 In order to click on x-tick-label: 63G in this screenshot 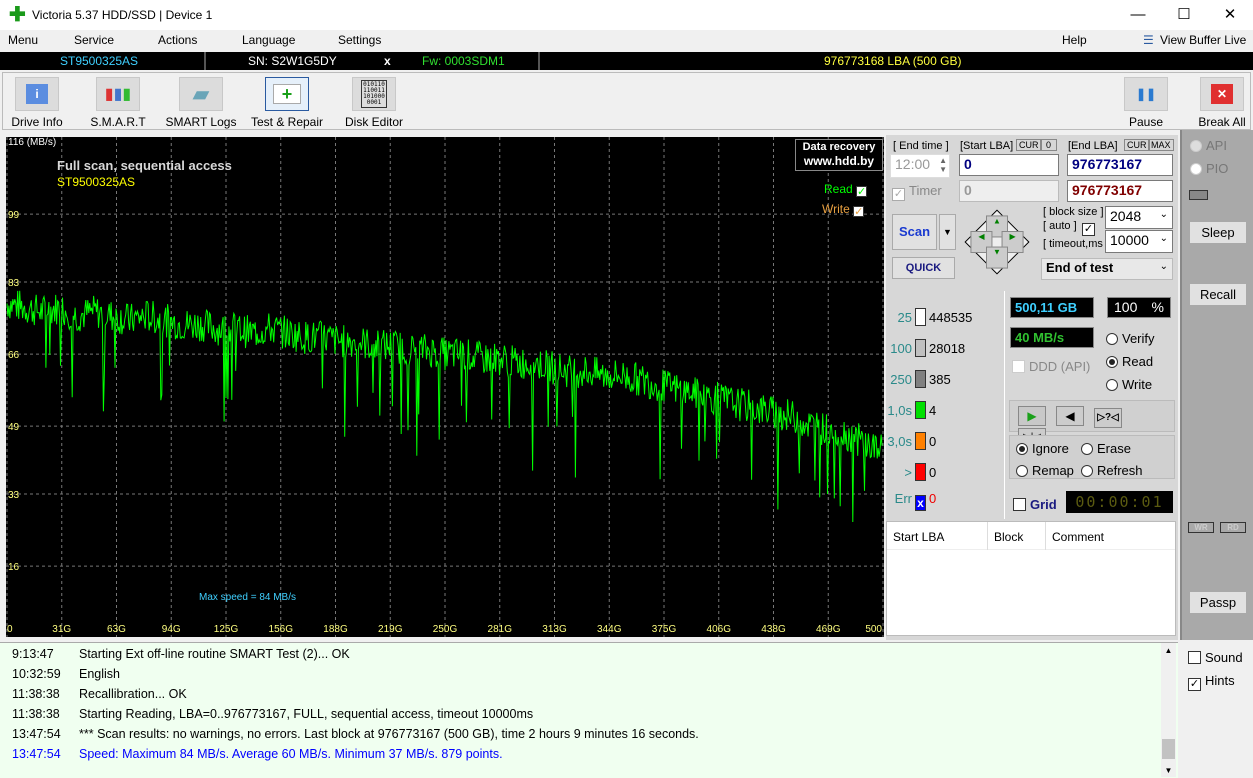, I will do `click(116, 629)`.